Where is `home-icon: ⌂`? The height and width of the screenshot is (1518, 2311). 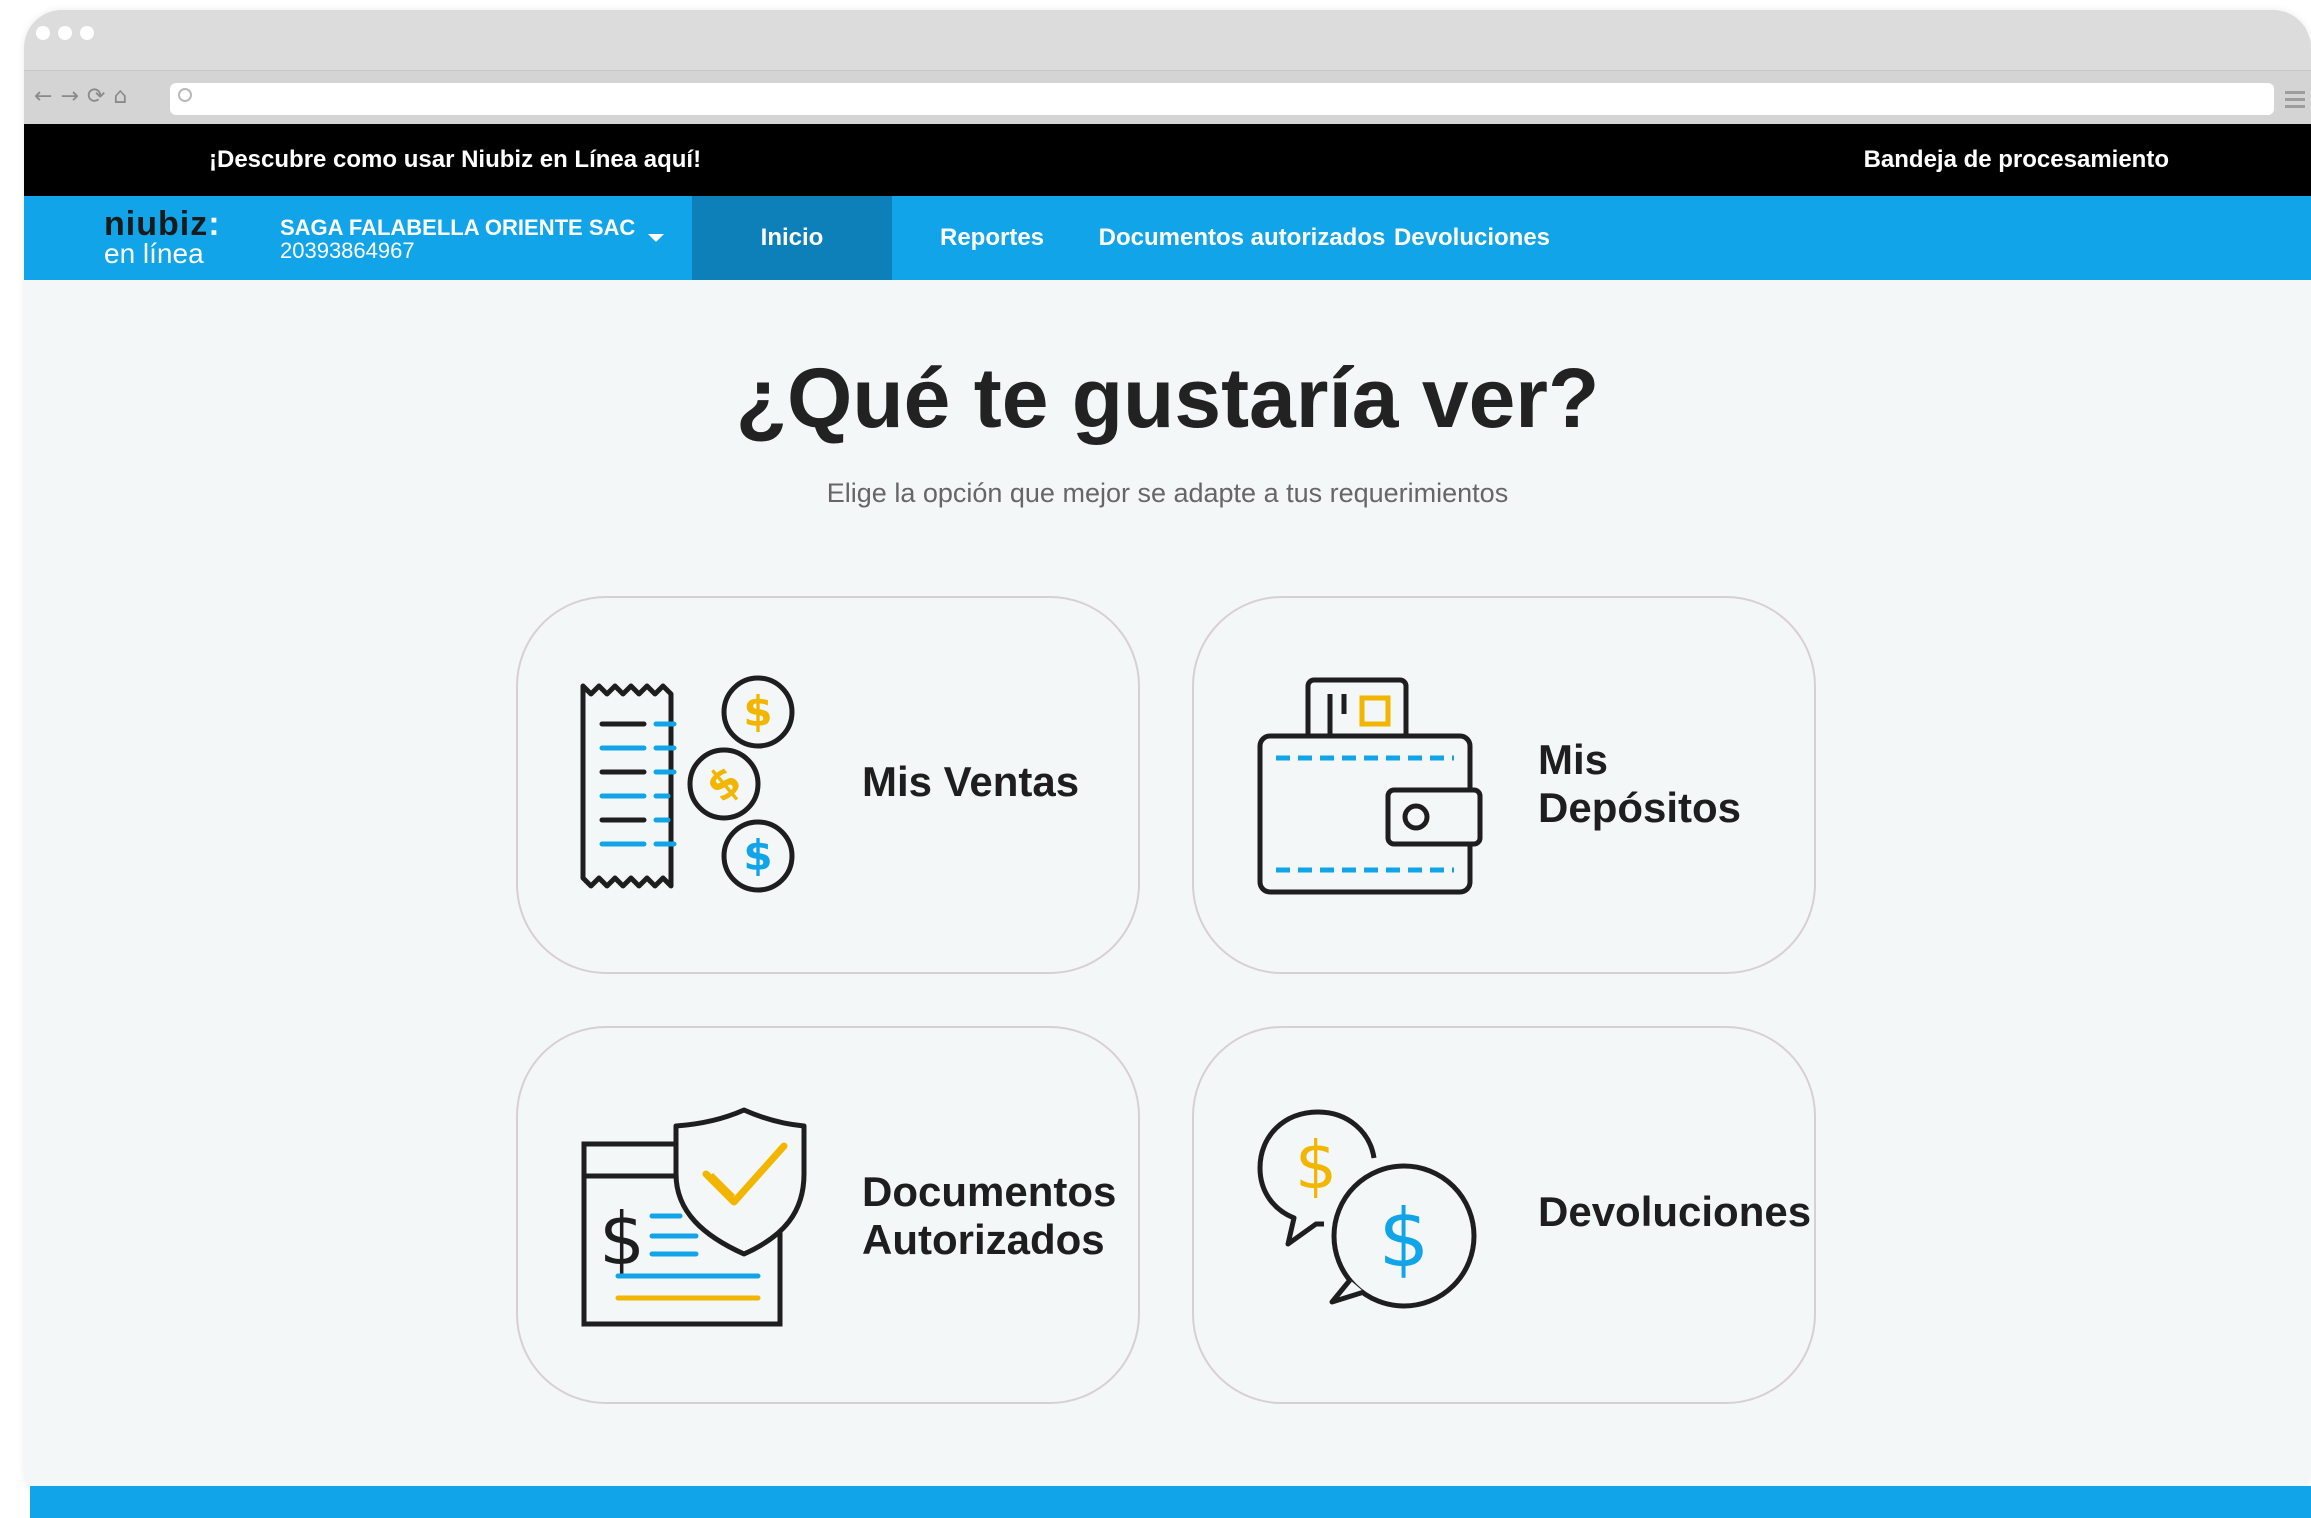 home-icon: ⌂ is located at coordinates (120, 97).